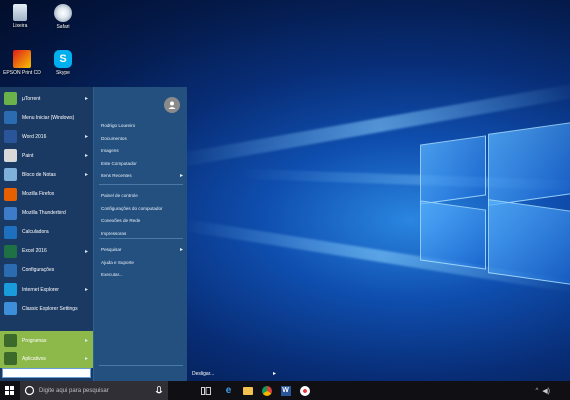 The width and height of the screenshot is (570, 400). I want to click on start-menu-item-aplicativos: Aplicativos ▸, so click(46, 358).